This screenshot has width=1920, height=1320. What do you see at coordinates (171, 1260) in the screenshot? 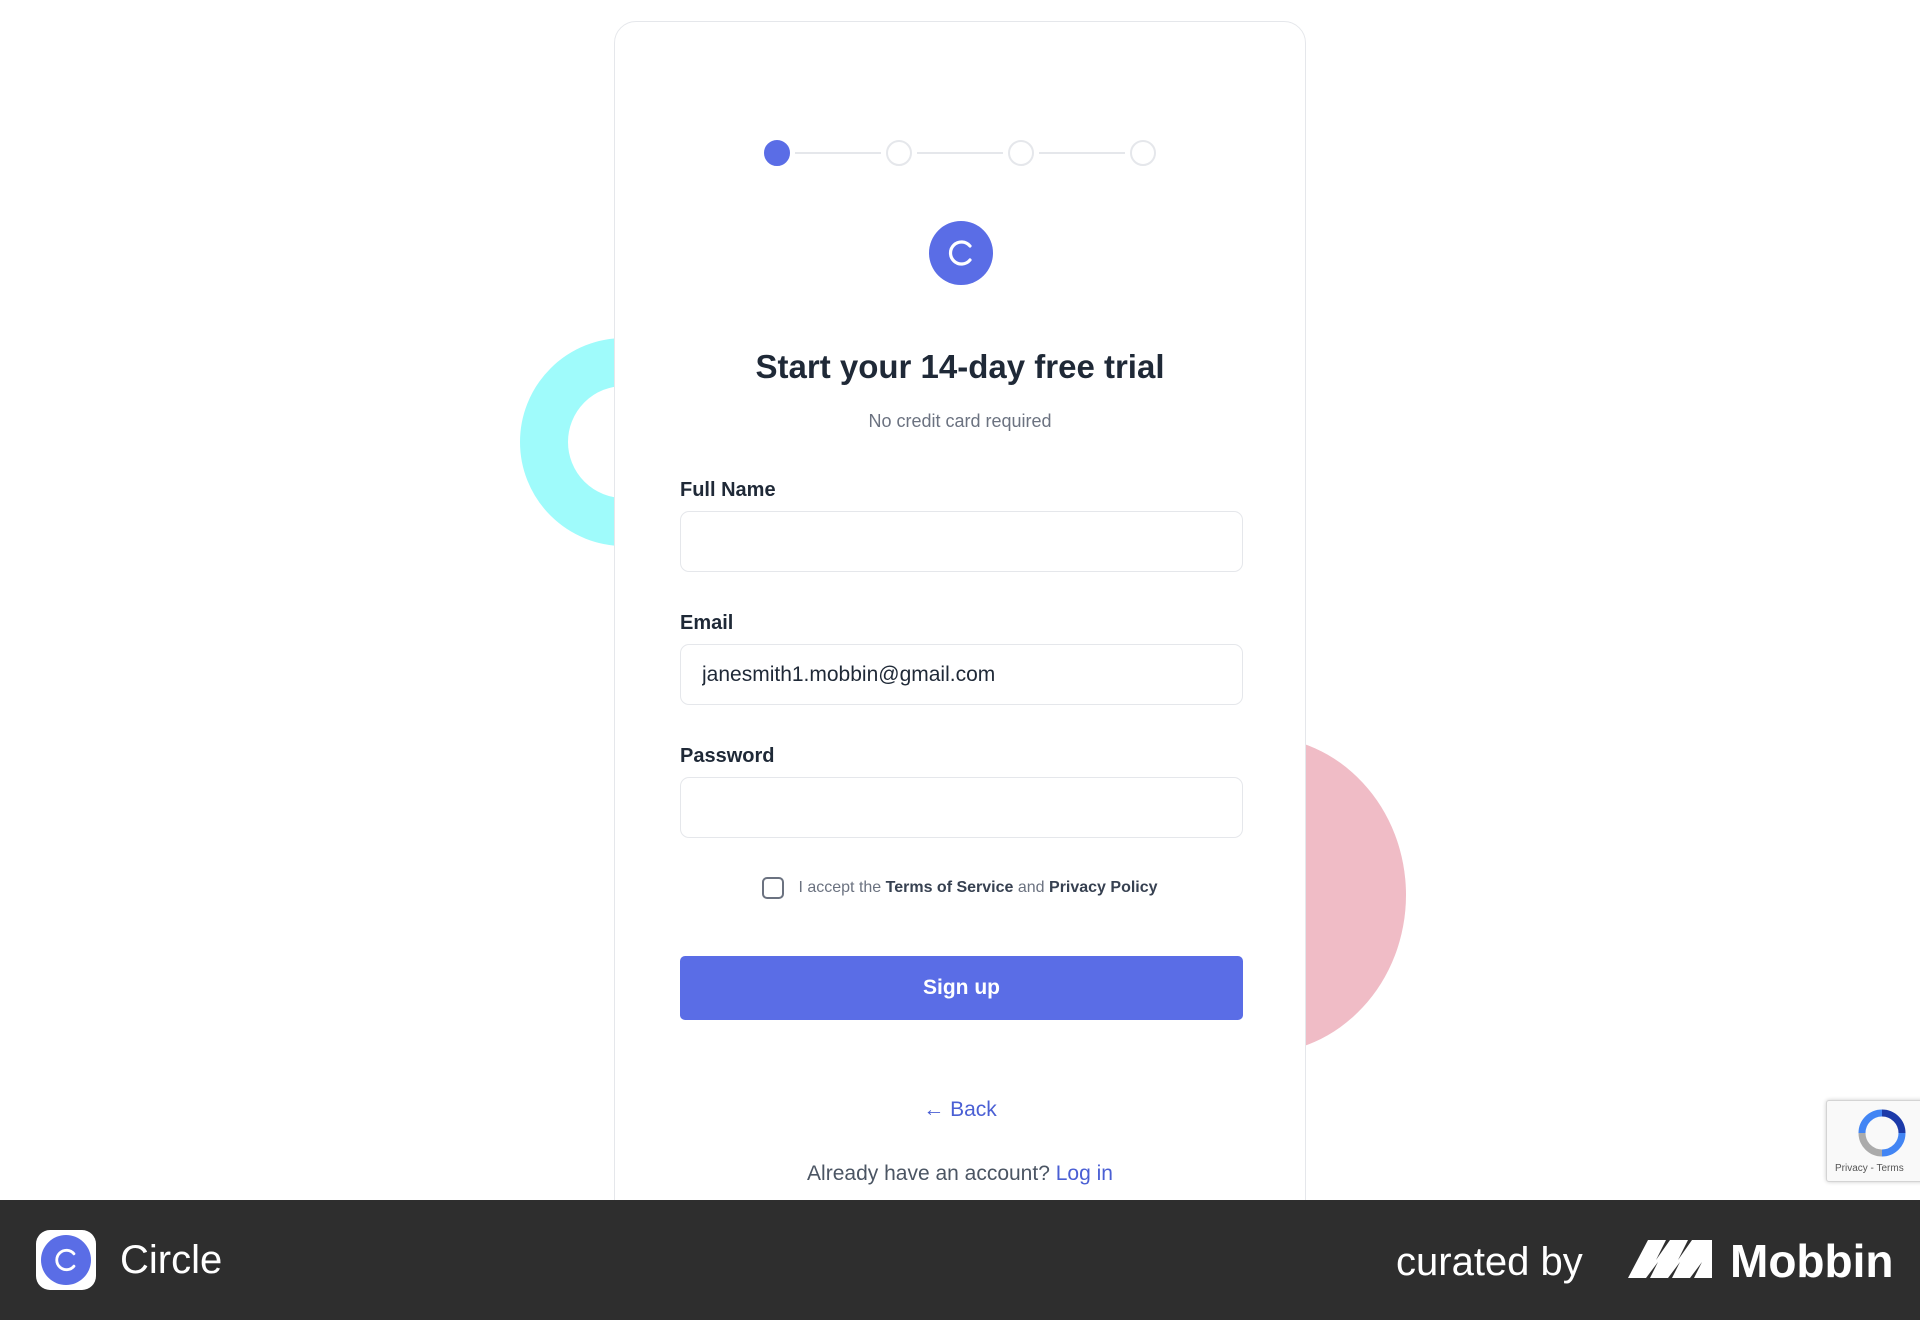
I see `app-name: Circle` at bounding box center [171, 1260].